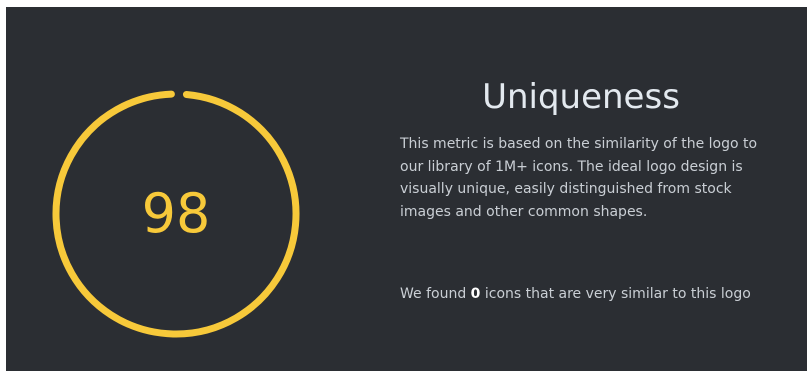  What do you see at coordinates (615, 294) in the screenshot?
I see `found-suffix: icons that are very similar to this logo` at bounding box center [615, 294].